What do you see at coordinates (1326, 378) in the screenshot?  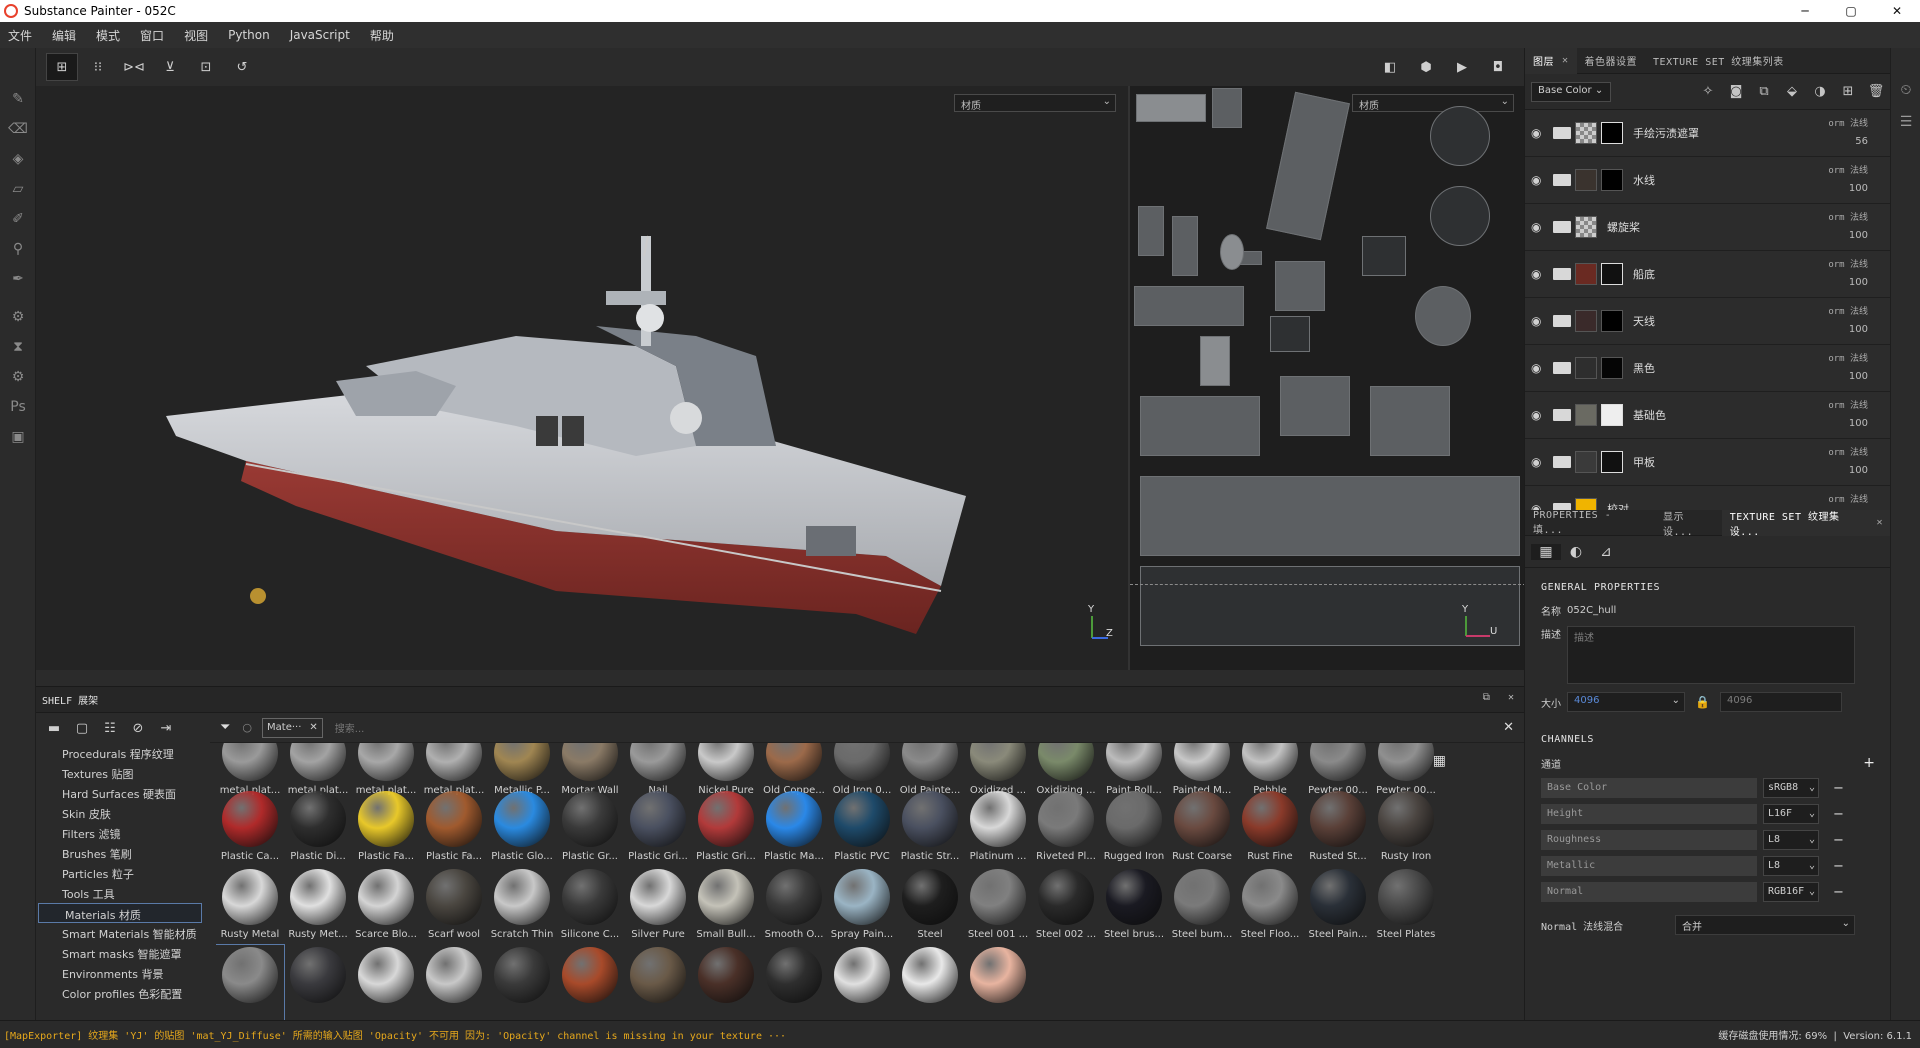 I see `viewport-2d-uv: 材质 ⌄ Y U` at bounding box center [1326, 378].